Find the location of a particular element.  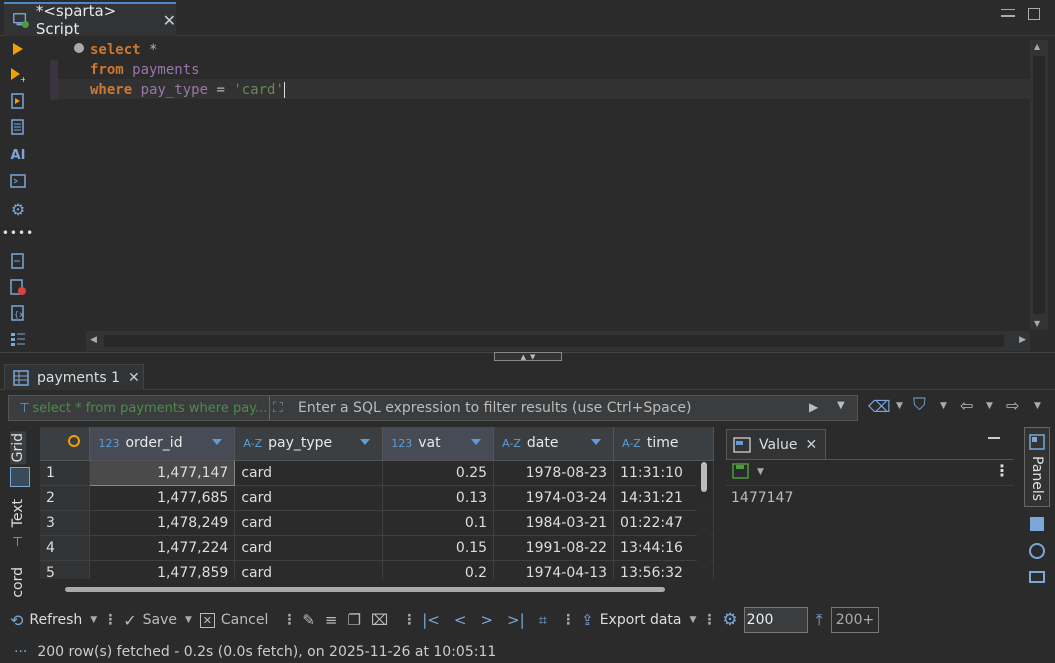

fetch-settings-gear-icon: ⚙ is located at coordinates (729, 620).